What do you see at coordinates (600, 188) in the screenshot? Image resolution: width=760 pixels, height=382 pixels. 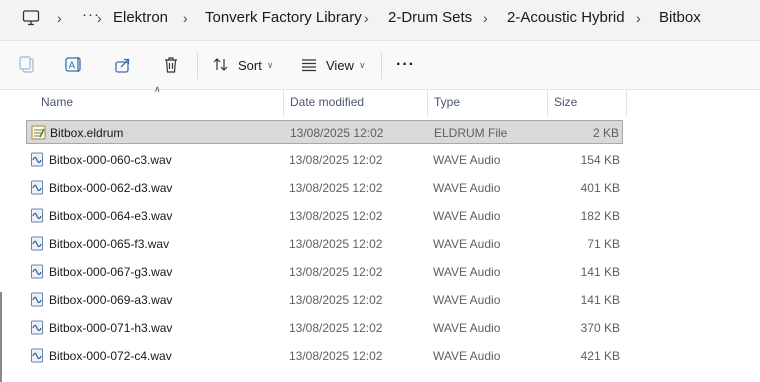 I see `file-size: 401 KB` at bounding box center [600, 188].